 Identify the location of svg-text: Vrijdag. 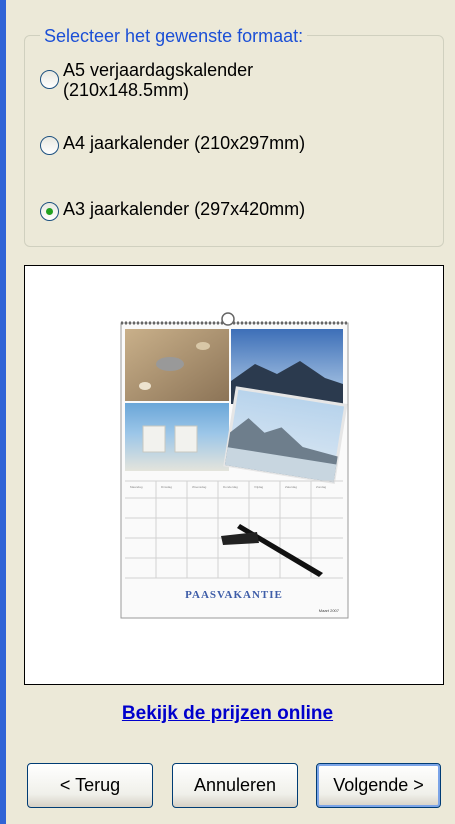
(259, 487).